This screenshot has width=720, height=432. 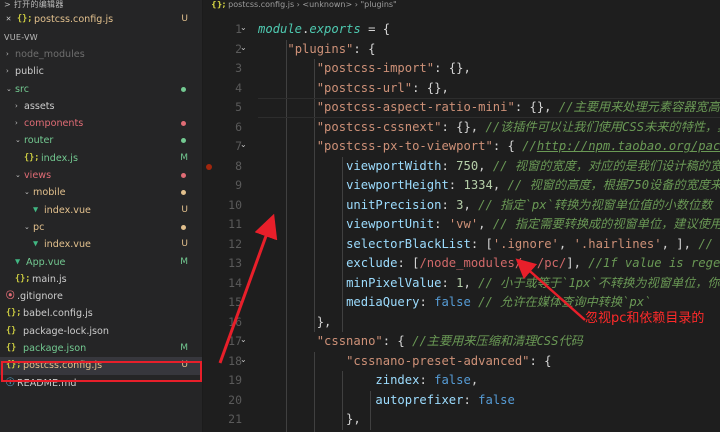 What do you see at coordinates (489, 167) in the screenshot?
I see `code-line: viewportWidth: 750, // 视窗的宽度，对应的是我们设计稿的宽` at bounding box center [489, 167].